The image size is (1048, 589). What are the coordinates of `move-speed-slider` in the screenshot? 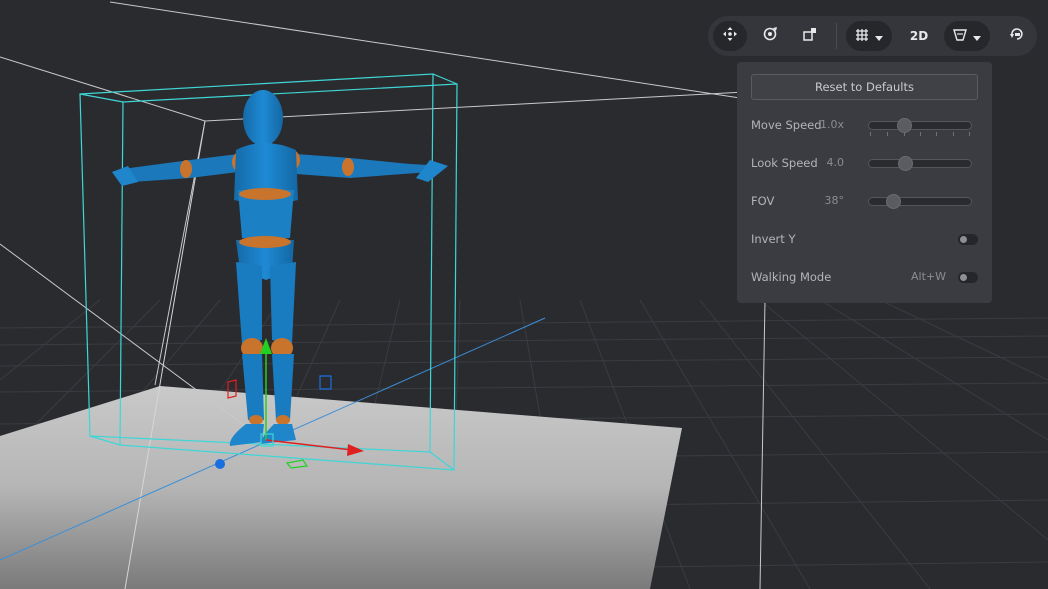 It's located at (920, 127).